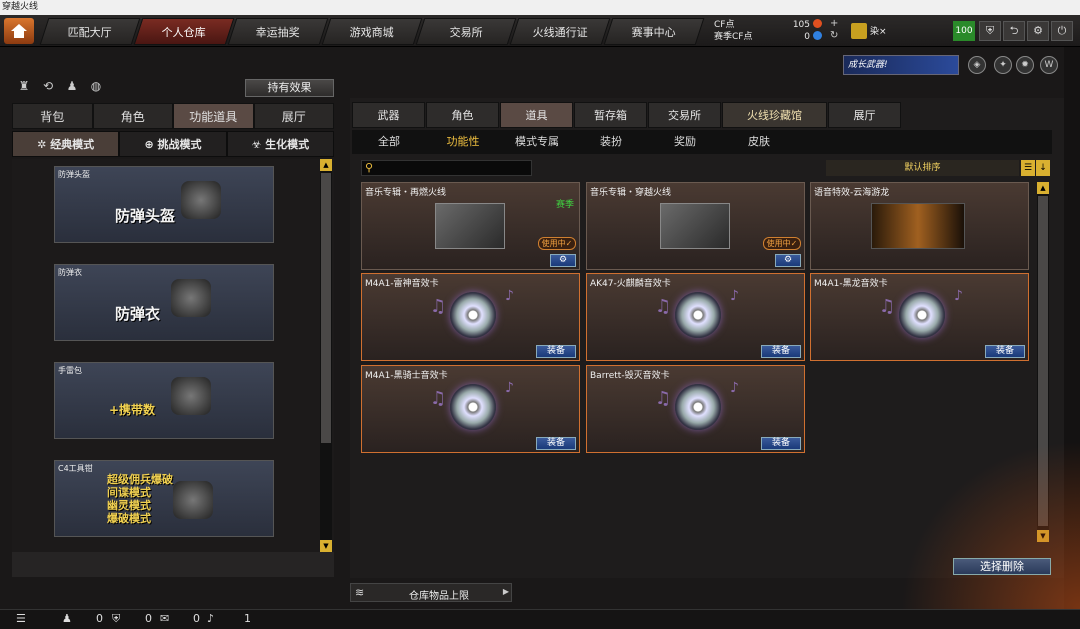  What do you see at coordinates (878, 30) in the screenshot?
I see `username: 染×` at bounding box center [878, 30].